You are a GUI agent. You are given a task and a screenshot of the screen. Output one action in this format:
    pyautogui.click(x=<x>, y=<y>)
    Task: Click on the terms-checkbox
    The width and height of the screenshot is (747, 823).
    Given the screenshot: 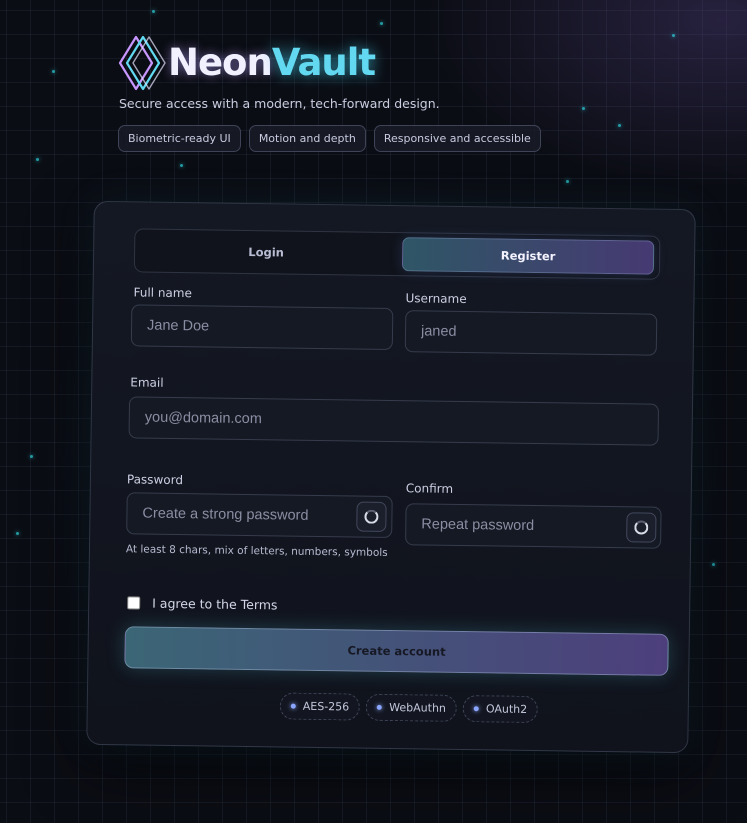 What is the action you would take?
    pyautogui.click(x=134, y=603)
    